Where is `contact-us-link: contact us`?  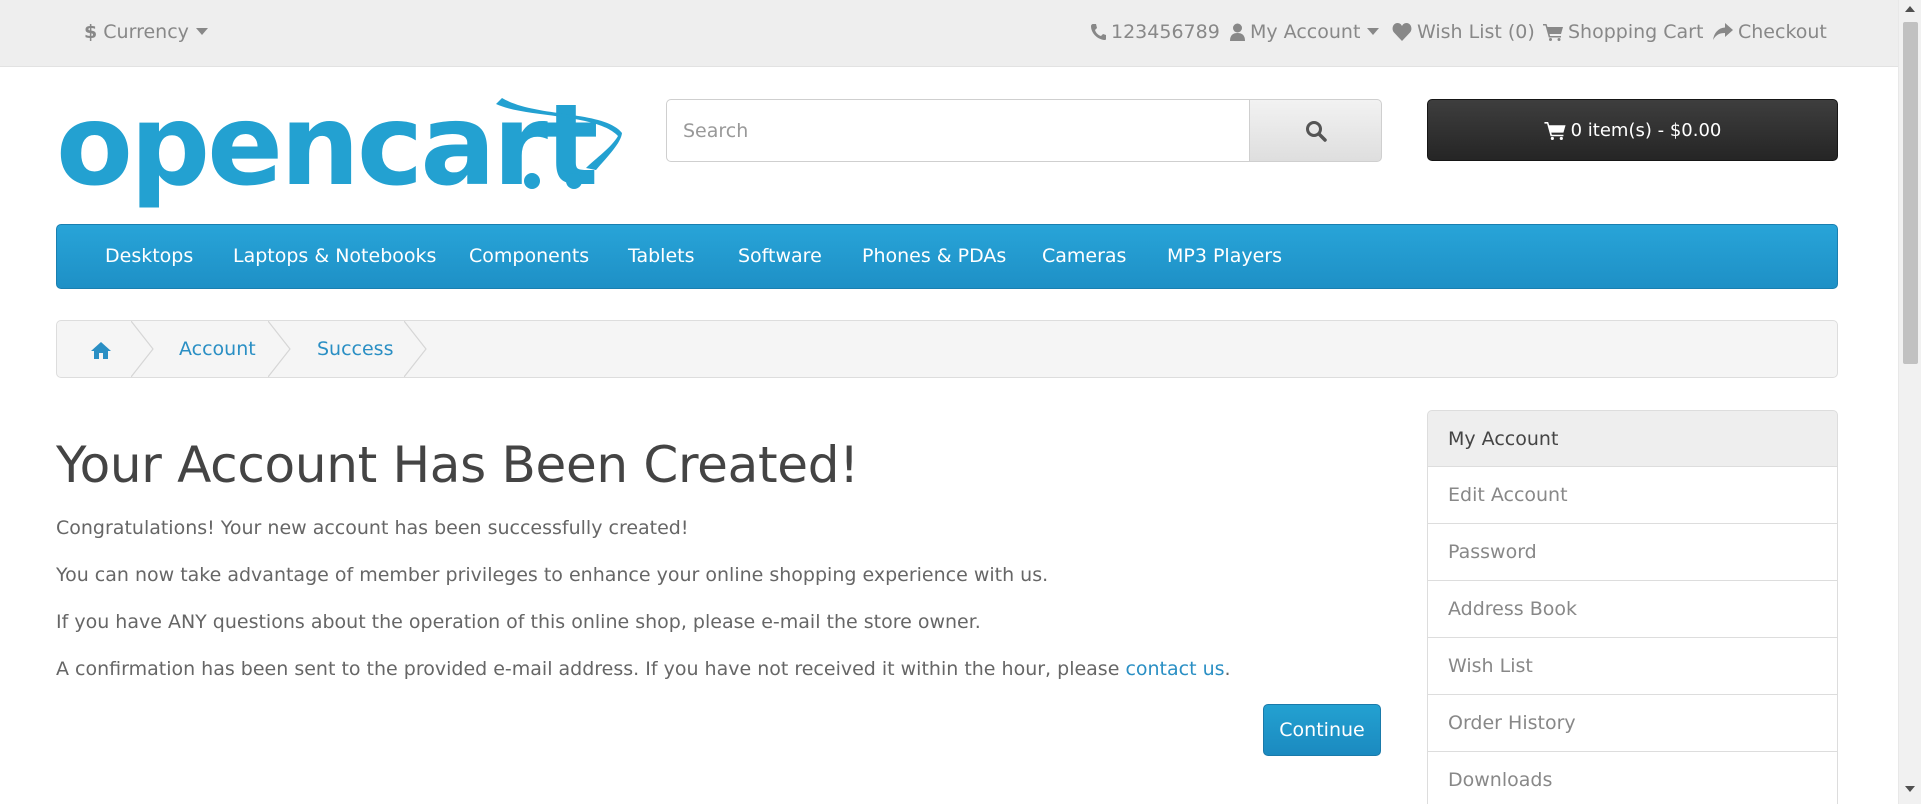
contact-us-link: contact us is located at coordinates (1174, 669).